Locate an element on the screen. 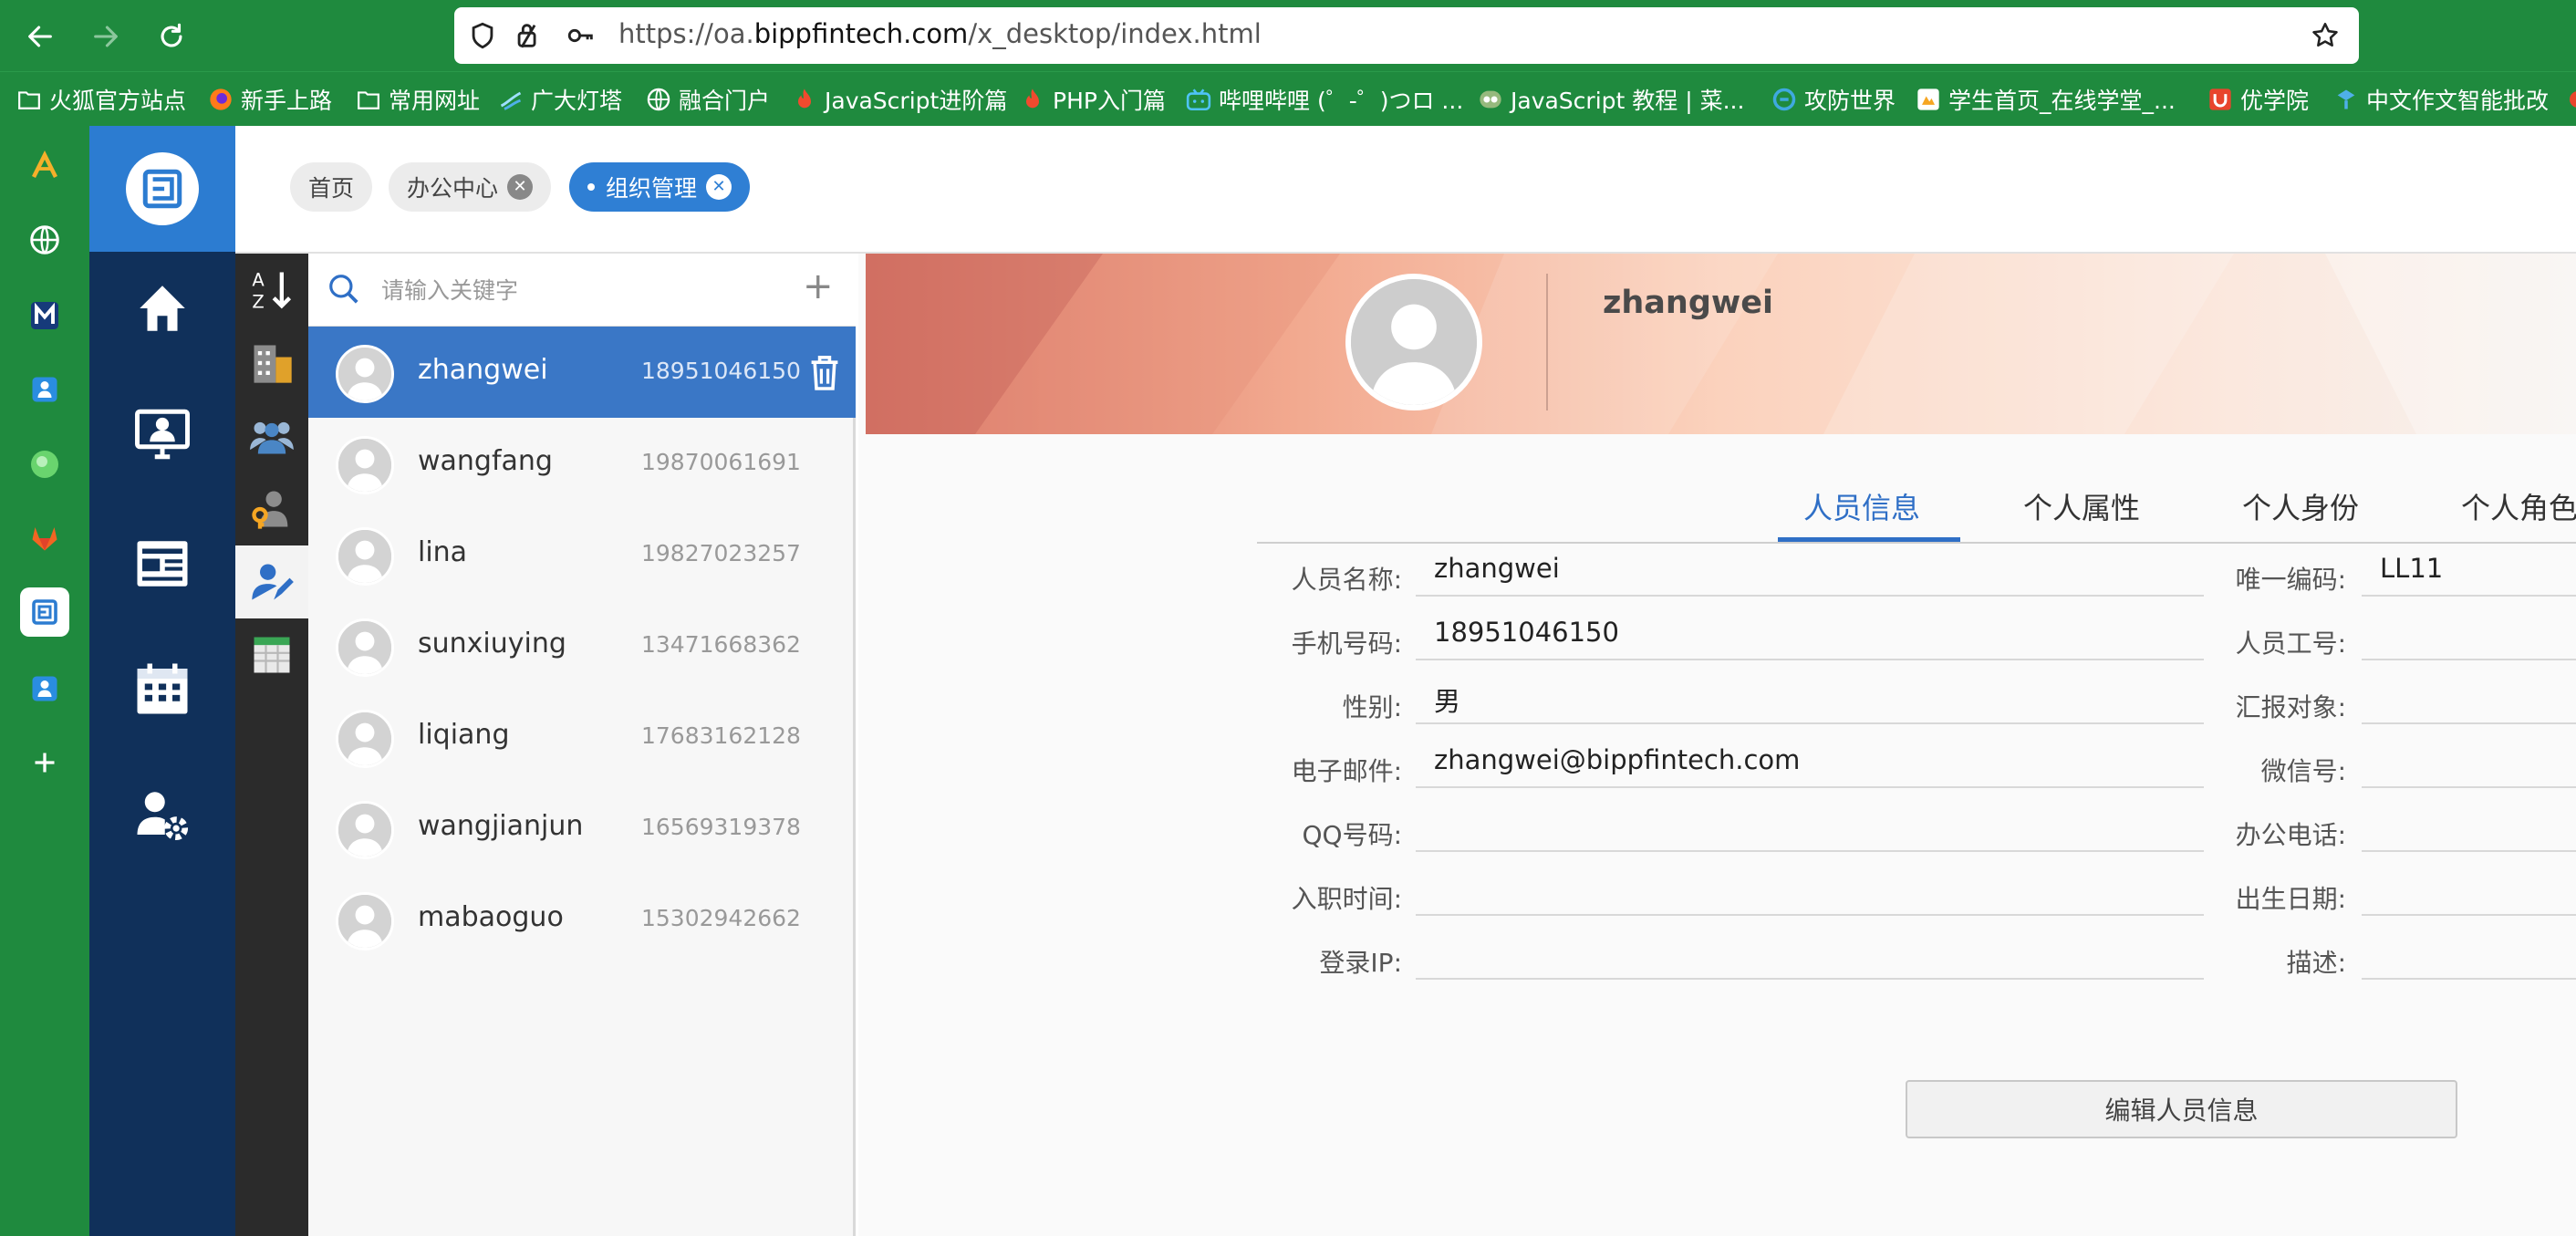 Image resolution: width=2576 pixels, height=1236 pixels. user-phone: 19870061691 is located at coordinates (721, 462).